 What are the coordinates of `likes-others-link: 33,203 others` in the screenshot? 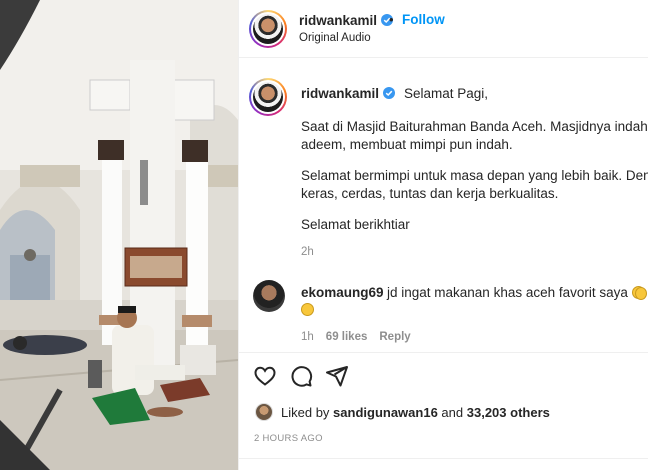 It's located at (508, 412).